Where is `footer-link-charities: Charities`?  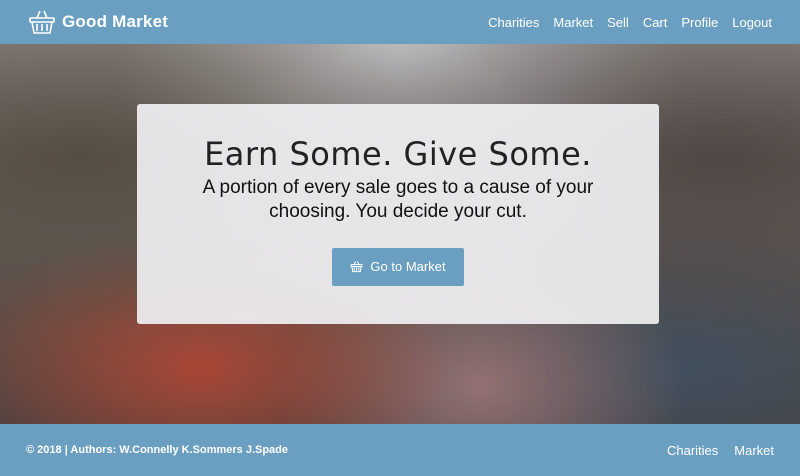 footer-link-charities: Charities is located at coordinates (692, 450).